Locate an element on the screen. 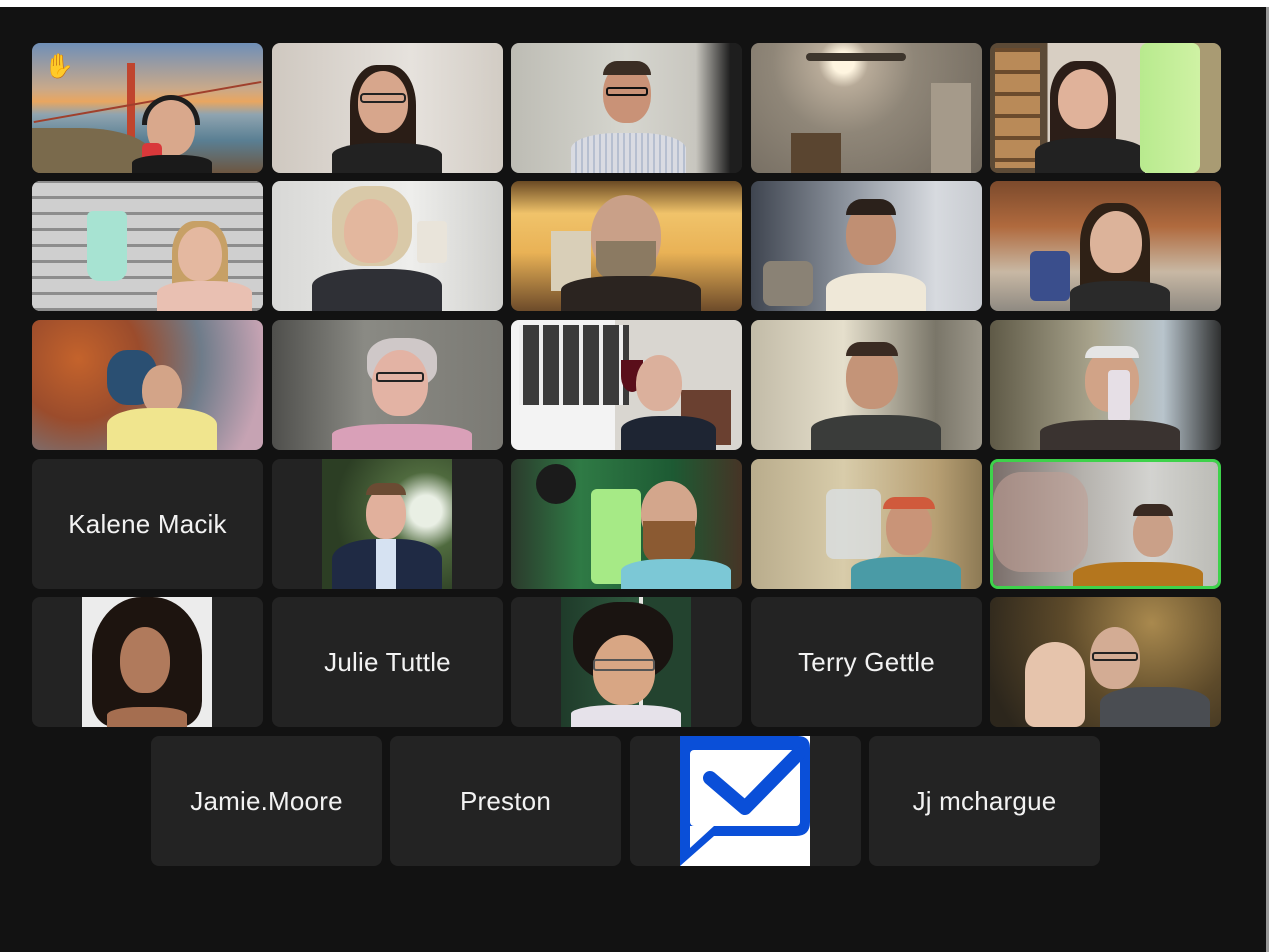 This screenshot has width=1269, height=952. participant-tile: Preston is located at coordinates (505, 801).